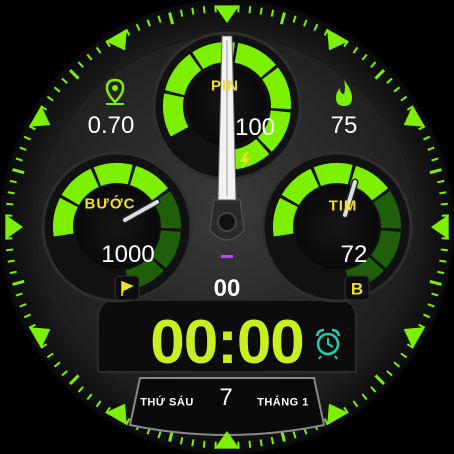 This screenshot has height=454, width=454. Describe the element at coordinates (226, 397) in the screenshot. I see `day-number: 7` at that location.